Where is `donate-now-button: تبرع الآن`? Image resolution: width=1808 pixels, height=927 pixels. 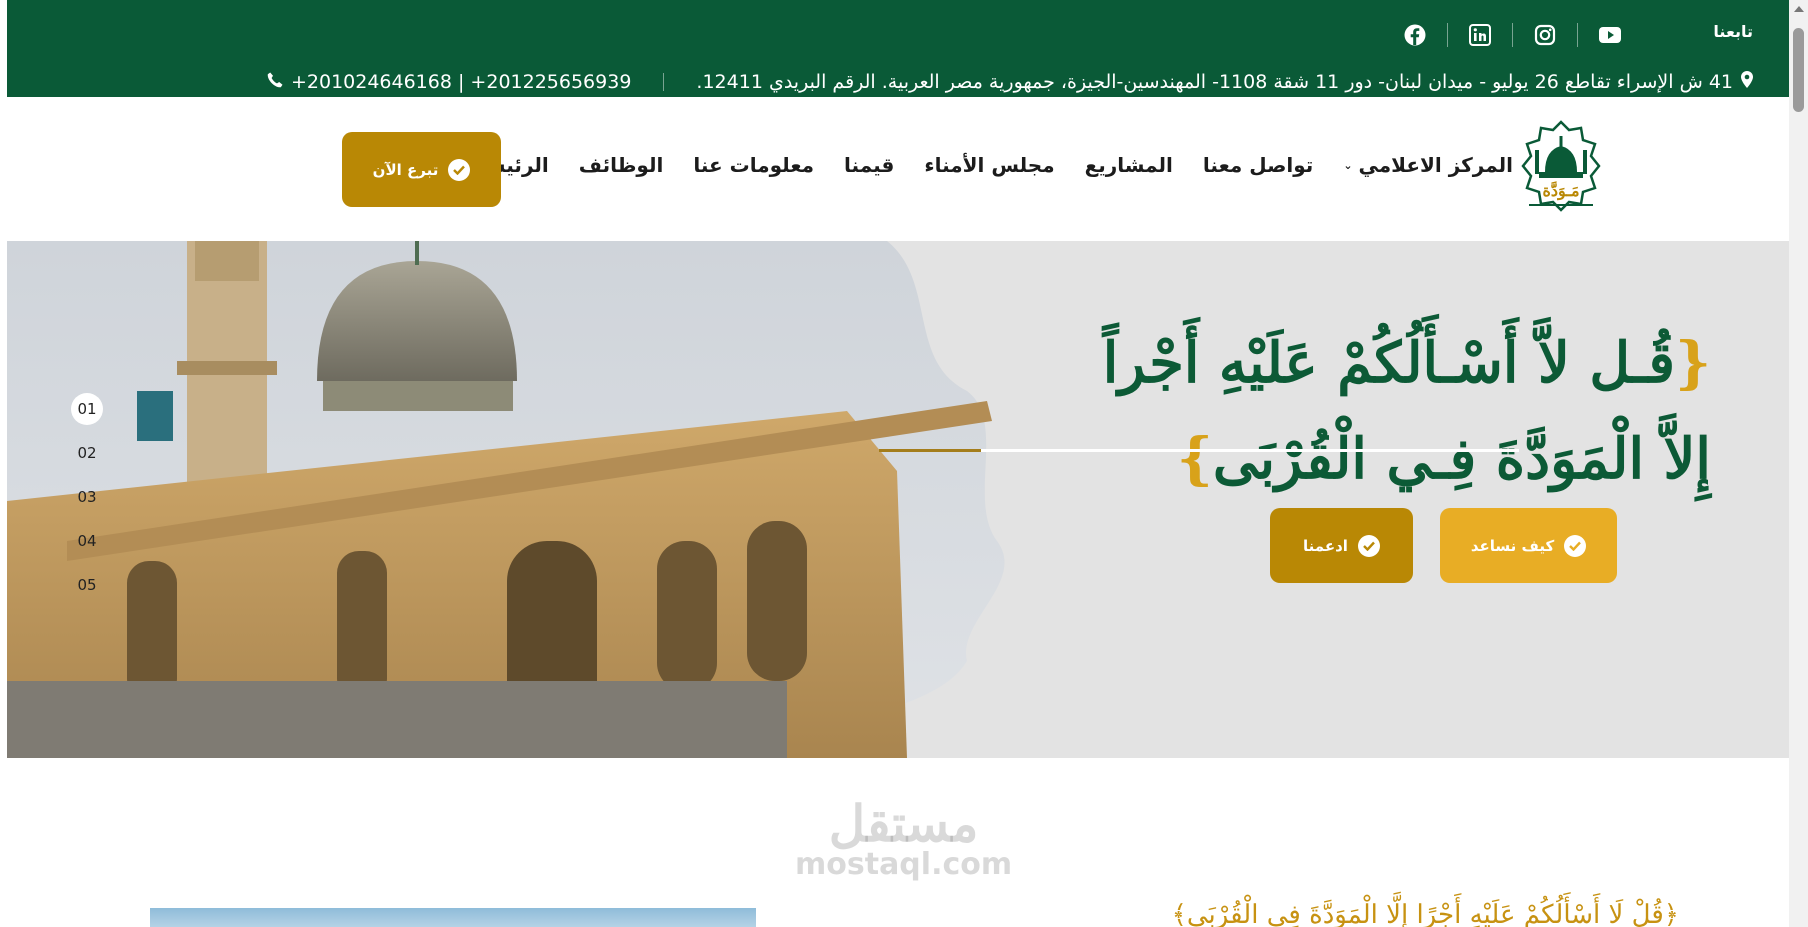 donate-now-button: تبرع الآن is located at coordinates (421, 169).